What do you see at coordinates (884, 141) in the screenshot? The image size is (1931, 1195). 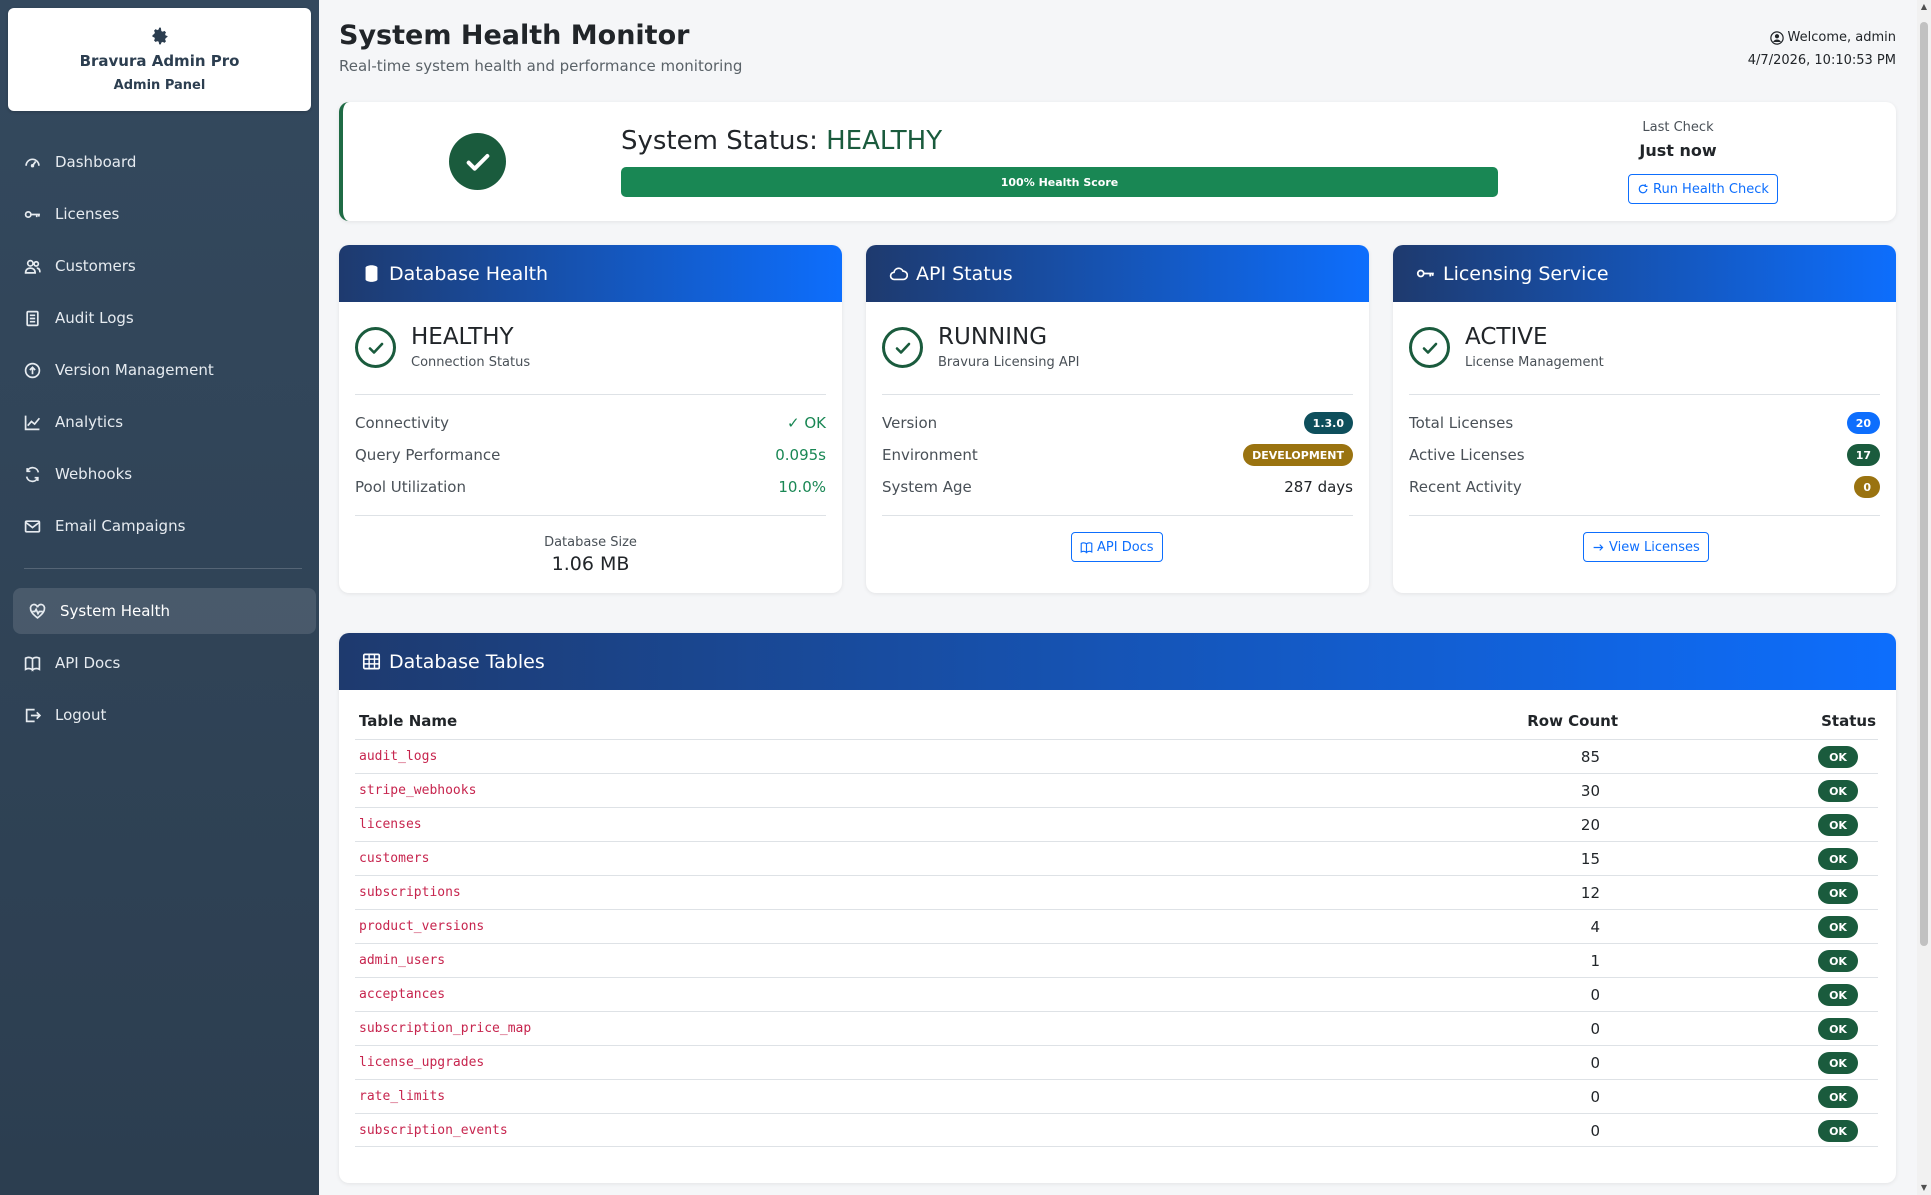 I see `system-status-value: HEALTHY` at bounding box center [884, 141].